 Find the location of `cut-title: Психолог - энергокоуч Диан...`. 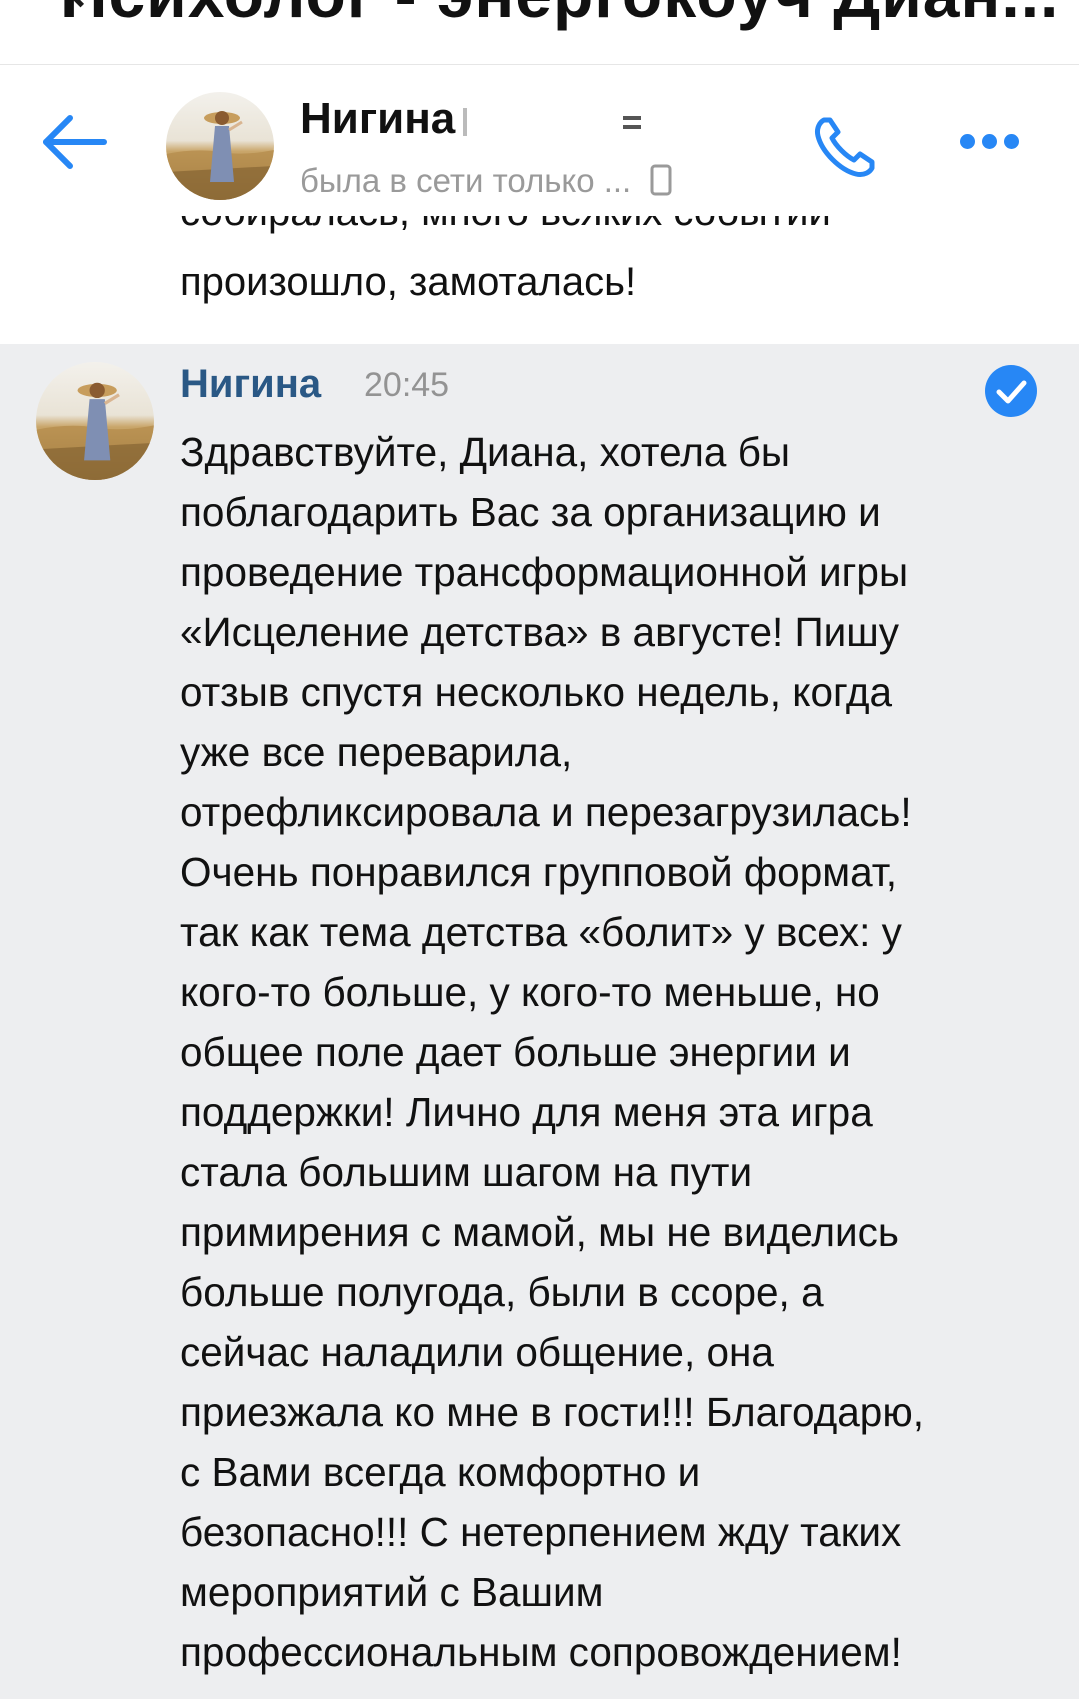

cut-title: Психолог - энергокоуч Диан... is located at coordinates (559, 16).